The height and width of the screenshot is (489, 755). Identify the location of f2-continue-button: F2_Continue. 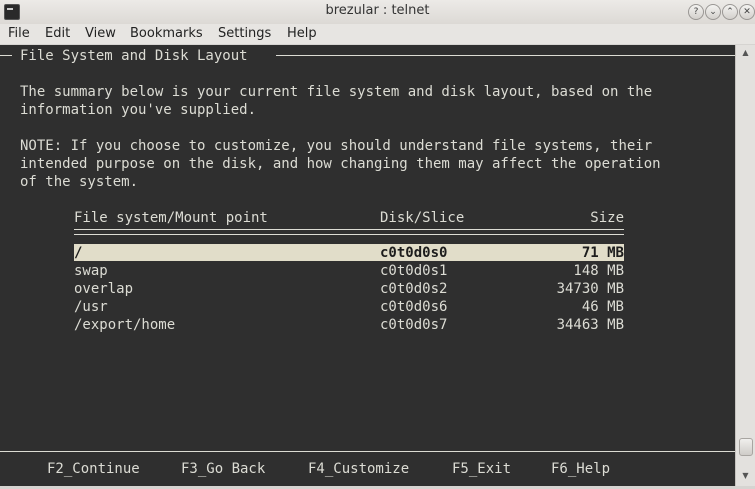
(93, 469).